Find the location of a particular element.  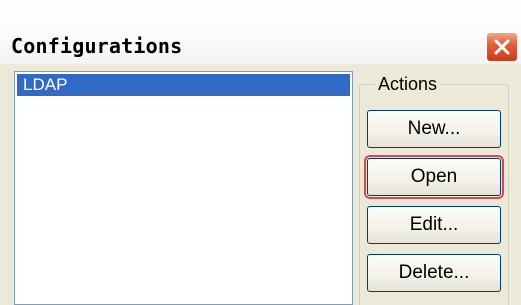

list-item: LDAP is located at coordinates (183, 85).